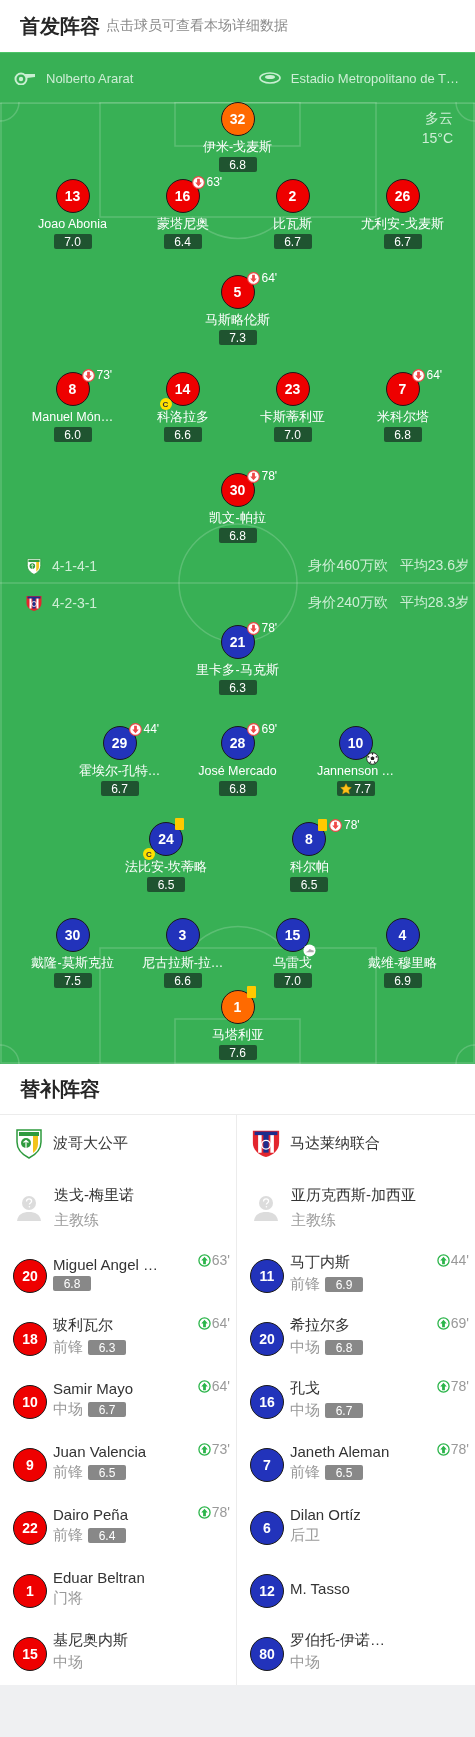 The image size is (475, 1737). I want to click on player-number: 12, so click(267, 1590).